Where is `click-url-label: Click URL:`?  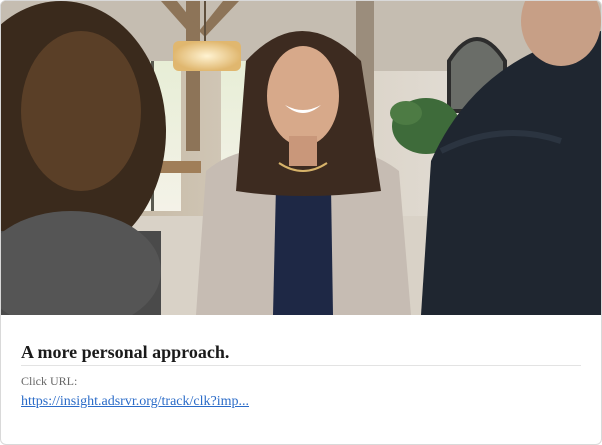
click-url-label: Click URL: is located at coordinates (49, 381).